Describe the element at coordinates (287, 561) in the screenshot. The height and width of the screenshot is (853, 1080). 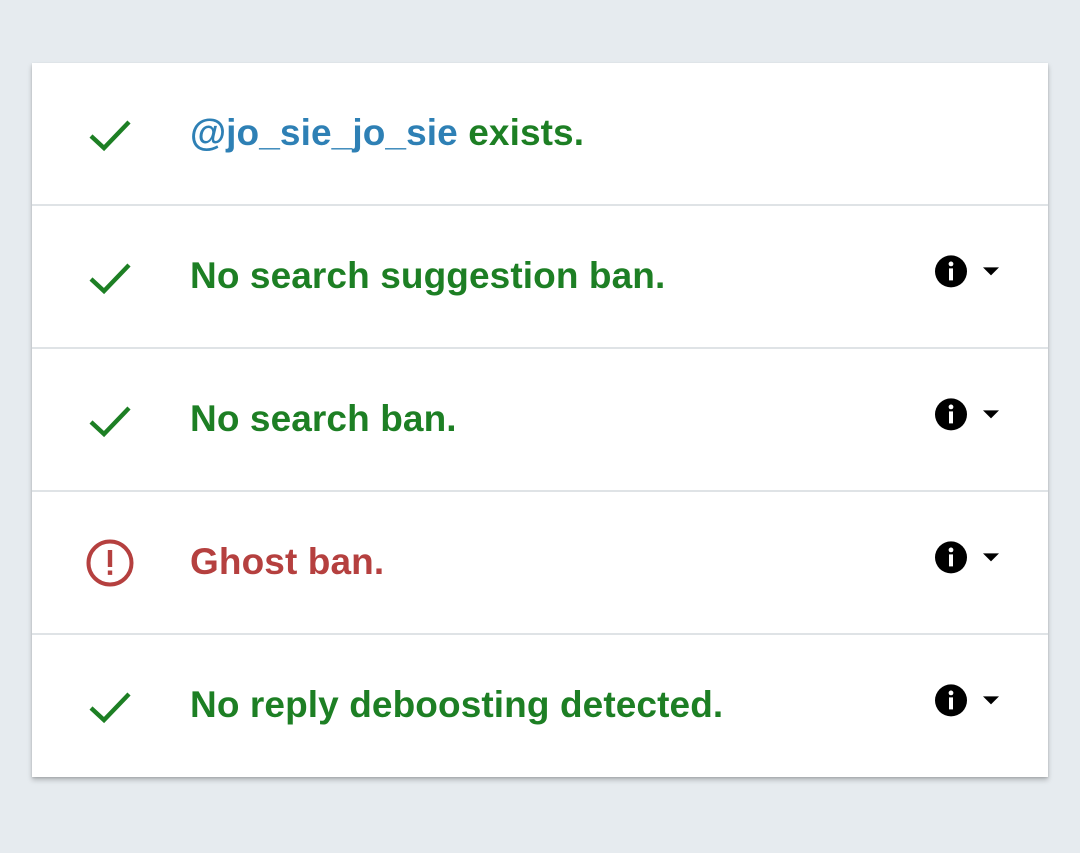
I see `result-text: Ghost ban.` at that location.